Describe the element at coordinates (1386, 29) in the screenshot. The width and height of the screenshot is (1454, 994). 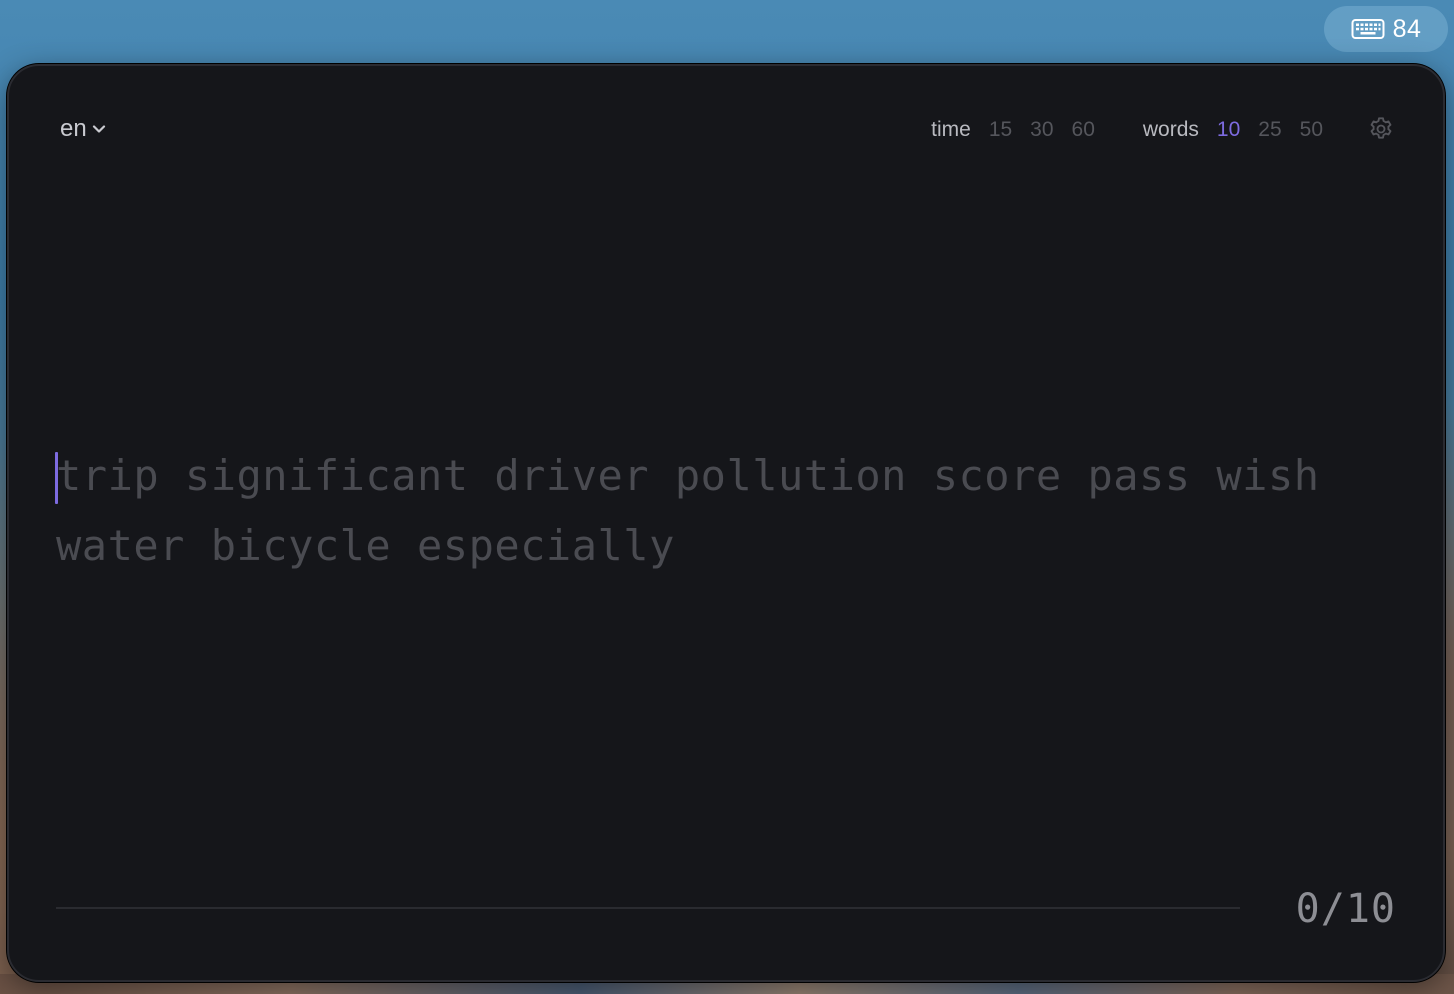
I see `menubar-typing-status: 84` at that location.